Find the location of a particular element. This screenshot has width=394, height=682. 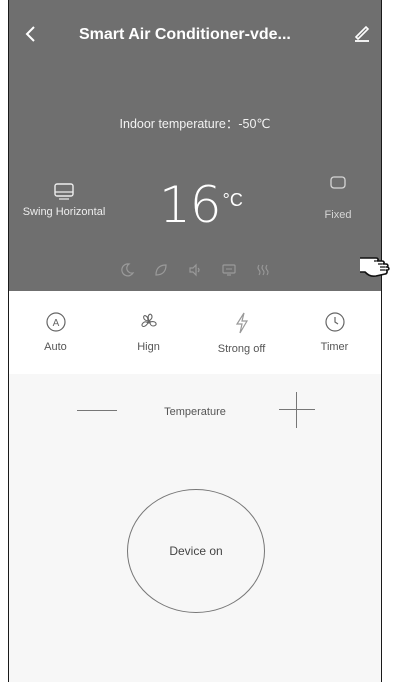

mode-timer-label: Timer is located at coordinates (334, 347).